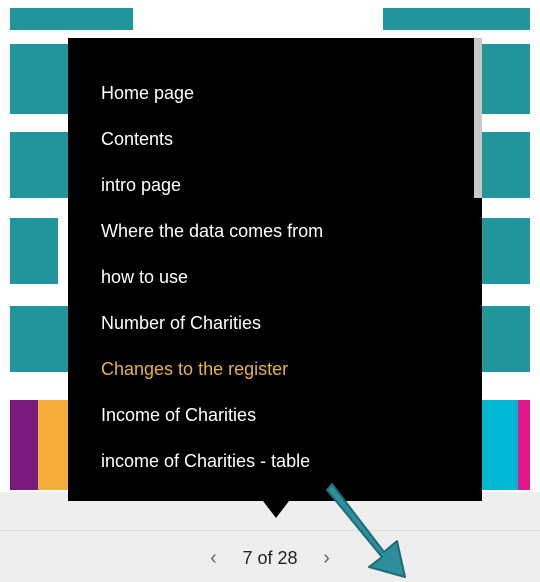 This screenshot has height=582, width=540. I want to click on page-item-income-of-charities: Income of Charities, so click(212, 428).